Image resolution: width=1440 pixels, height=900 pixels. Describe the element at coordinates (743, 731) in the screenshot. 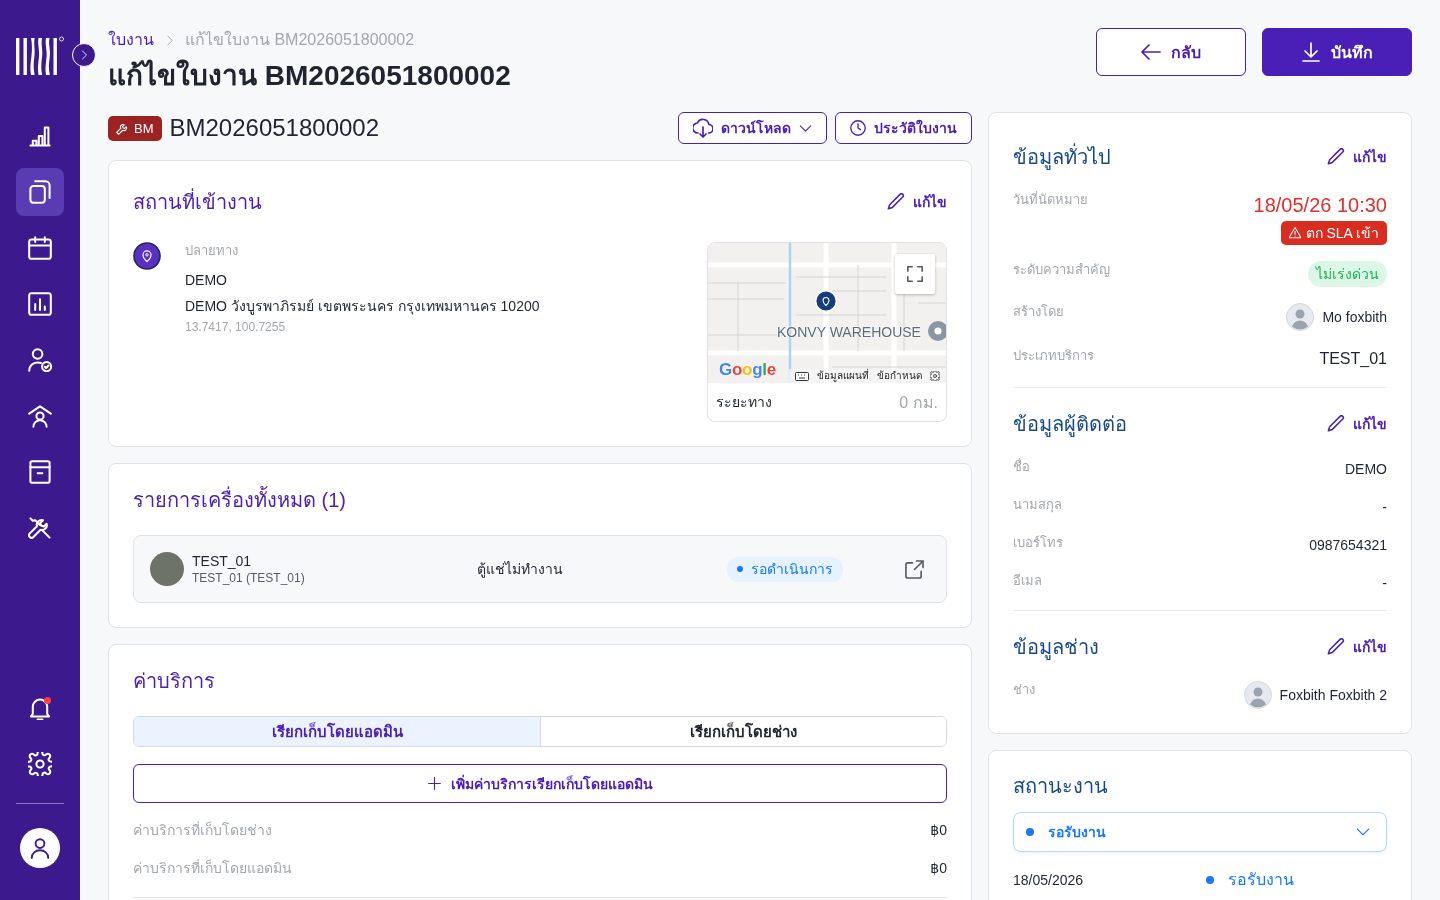

I see `tab: เรียกเก็บโดยช่าง` at that location.